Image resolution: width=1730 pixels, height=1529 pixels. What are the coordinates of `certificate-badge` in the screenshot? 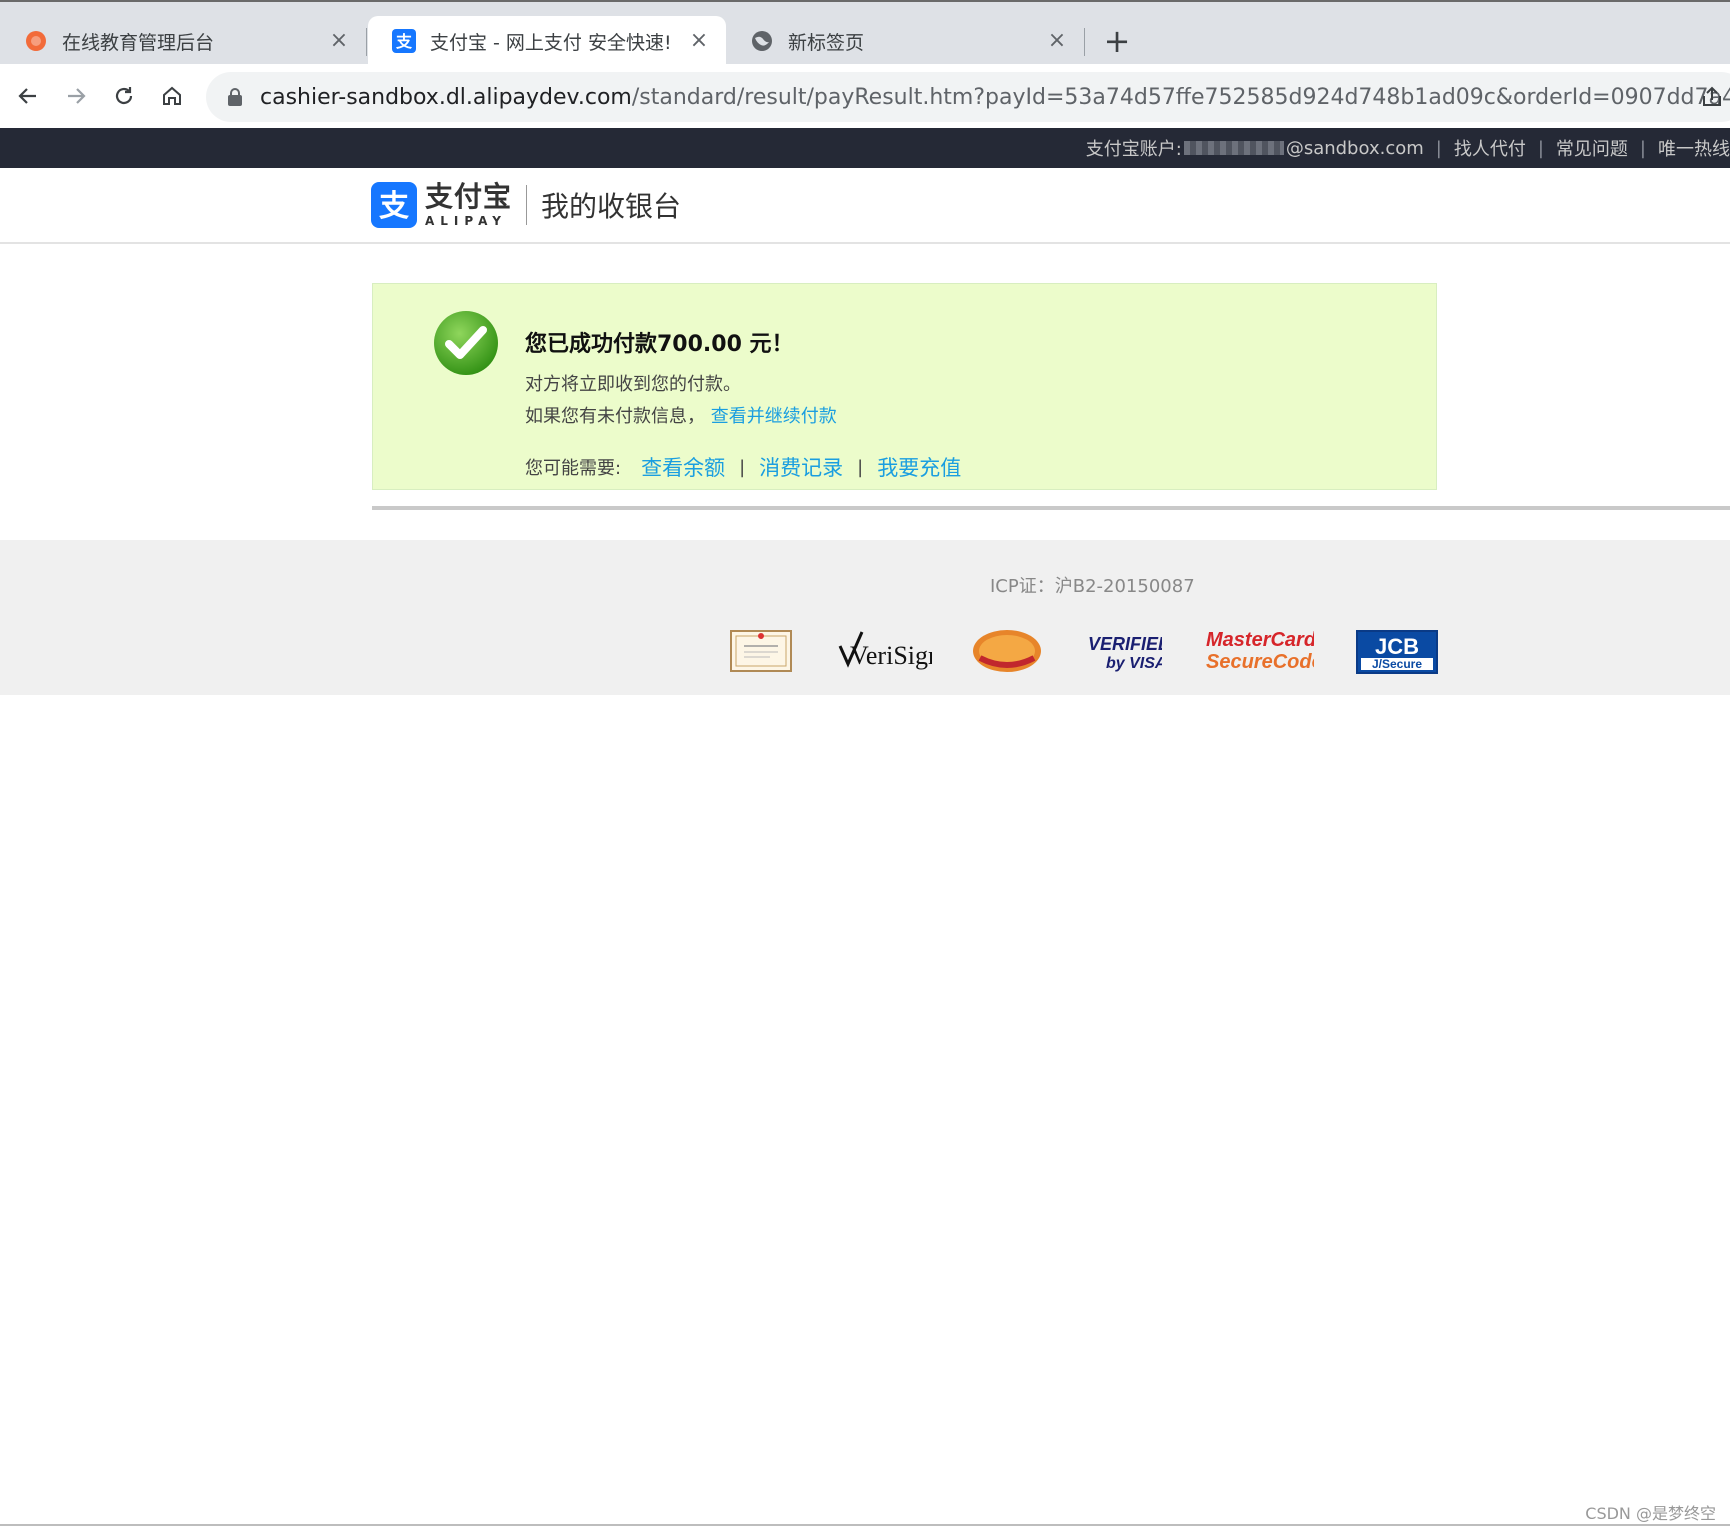 It's located at (761, 653).